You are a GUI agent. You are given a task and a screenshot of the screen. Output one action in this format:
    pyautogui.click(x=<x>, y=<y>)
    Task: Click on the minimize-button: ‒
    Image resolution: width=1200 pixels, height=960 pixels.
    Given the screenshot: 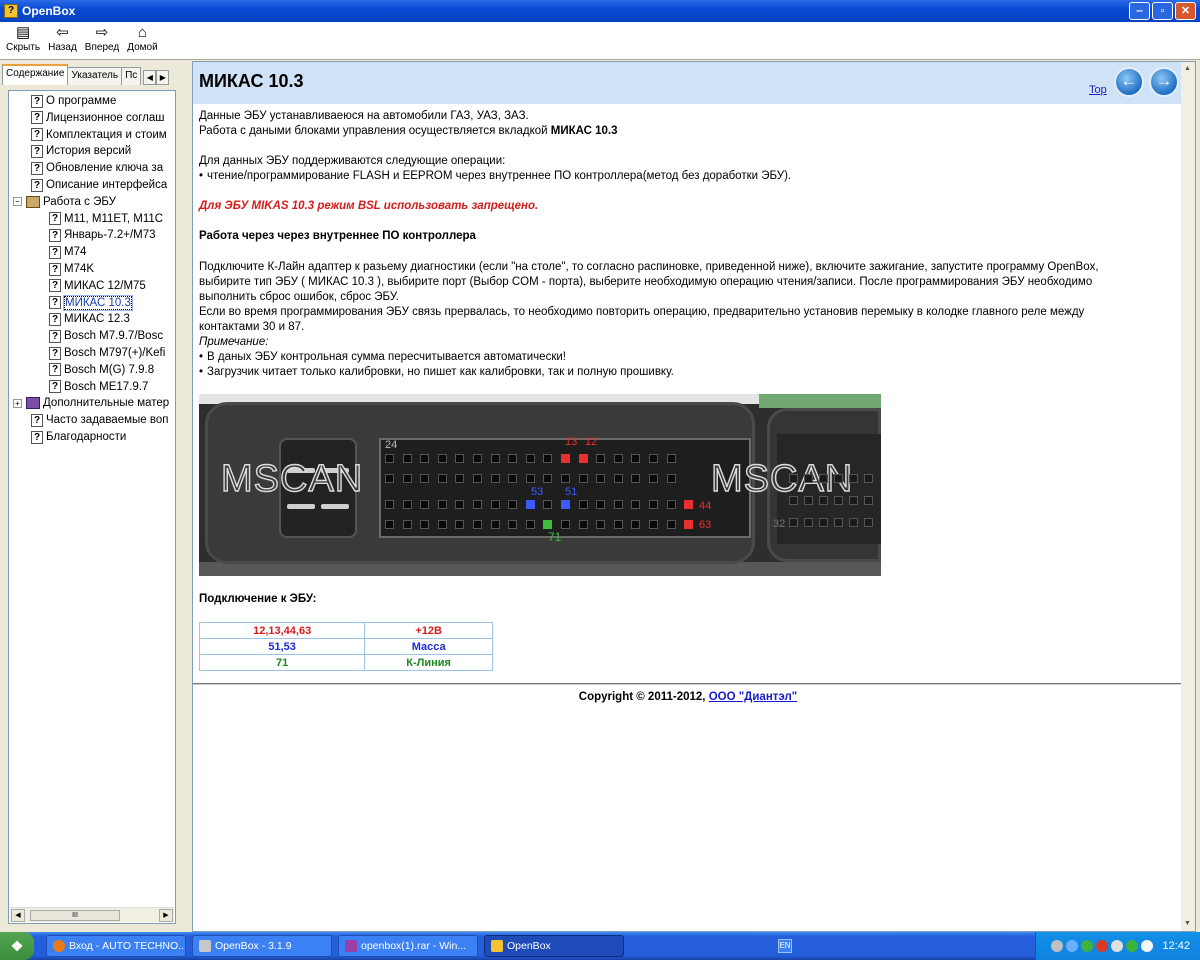 What is the action you would take?
    pyautogui.click(x=1139, y=11)
    